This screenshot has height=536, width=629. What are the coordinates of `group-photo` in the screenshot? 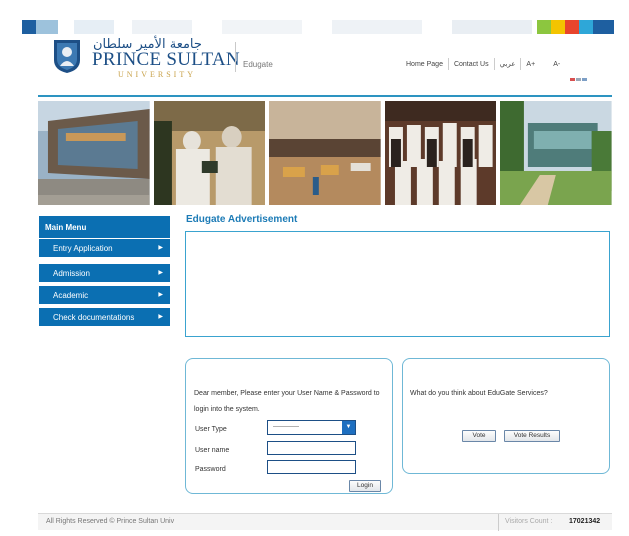 It's located at (440, 153).